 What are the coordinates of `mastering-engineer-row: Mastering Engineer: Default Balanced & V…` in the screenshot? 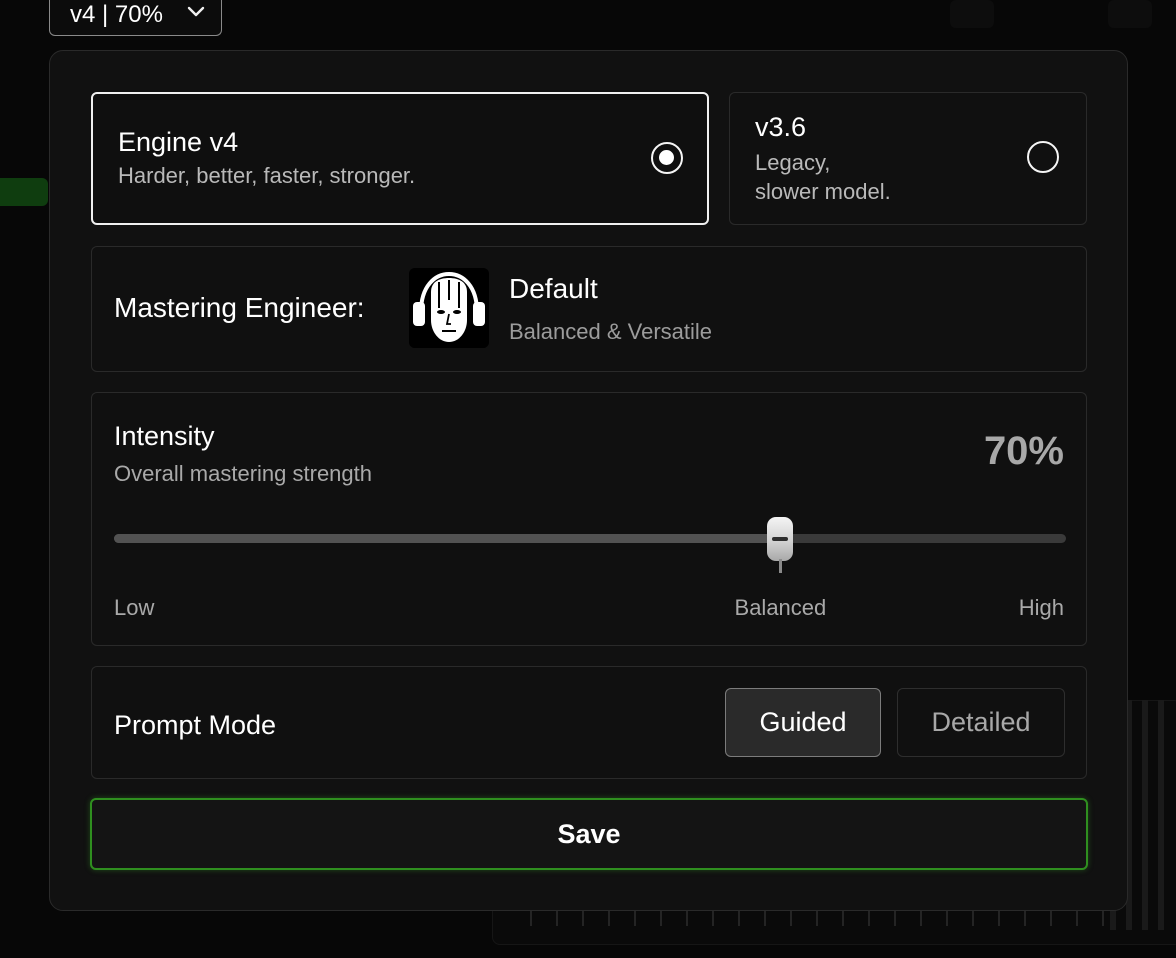 It's located at (589, 309).